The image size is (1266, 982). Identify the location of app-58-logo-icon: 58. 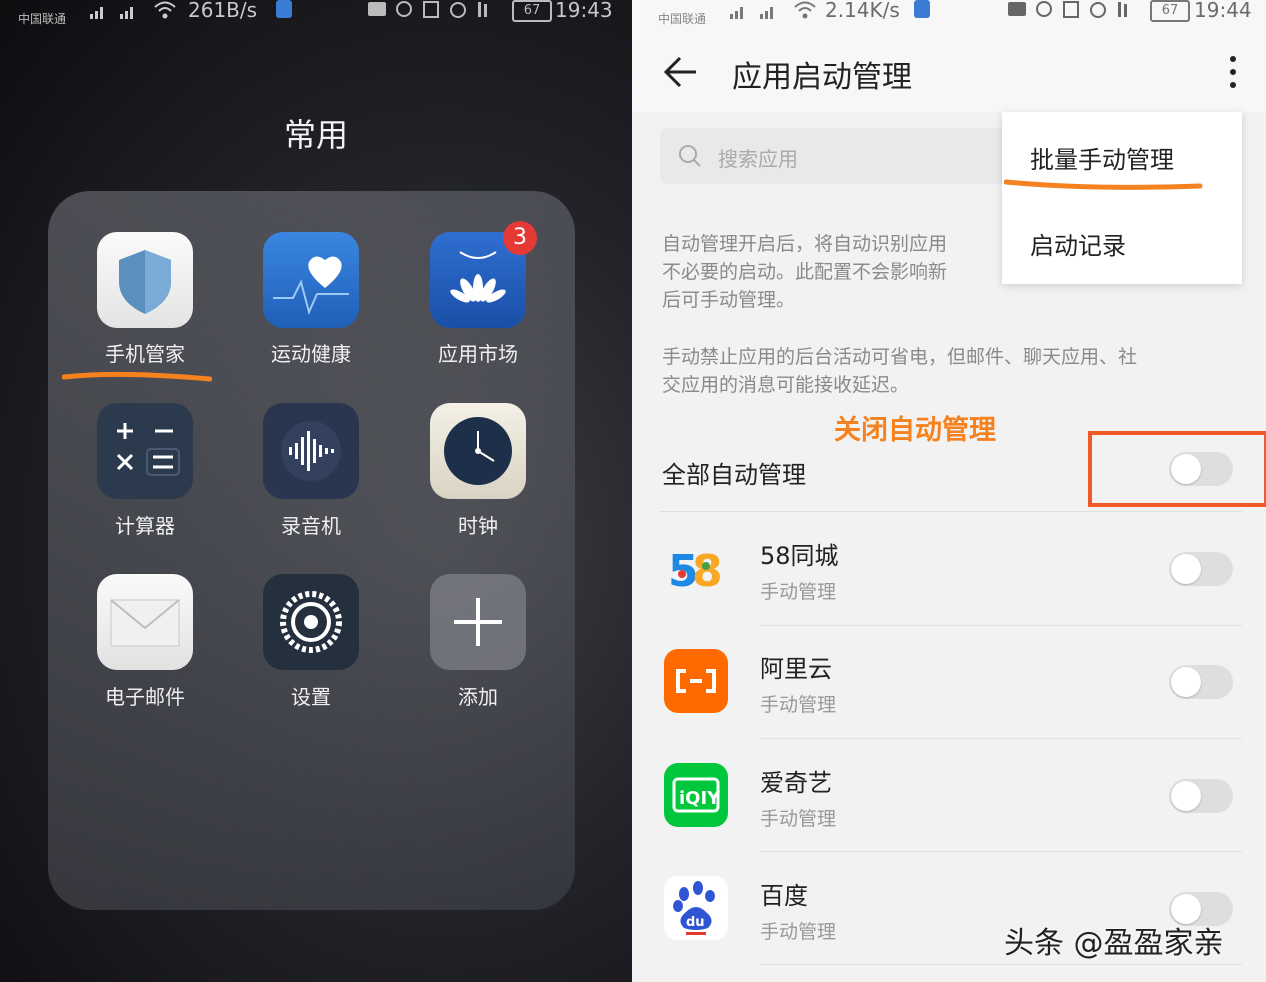
(696, 568).